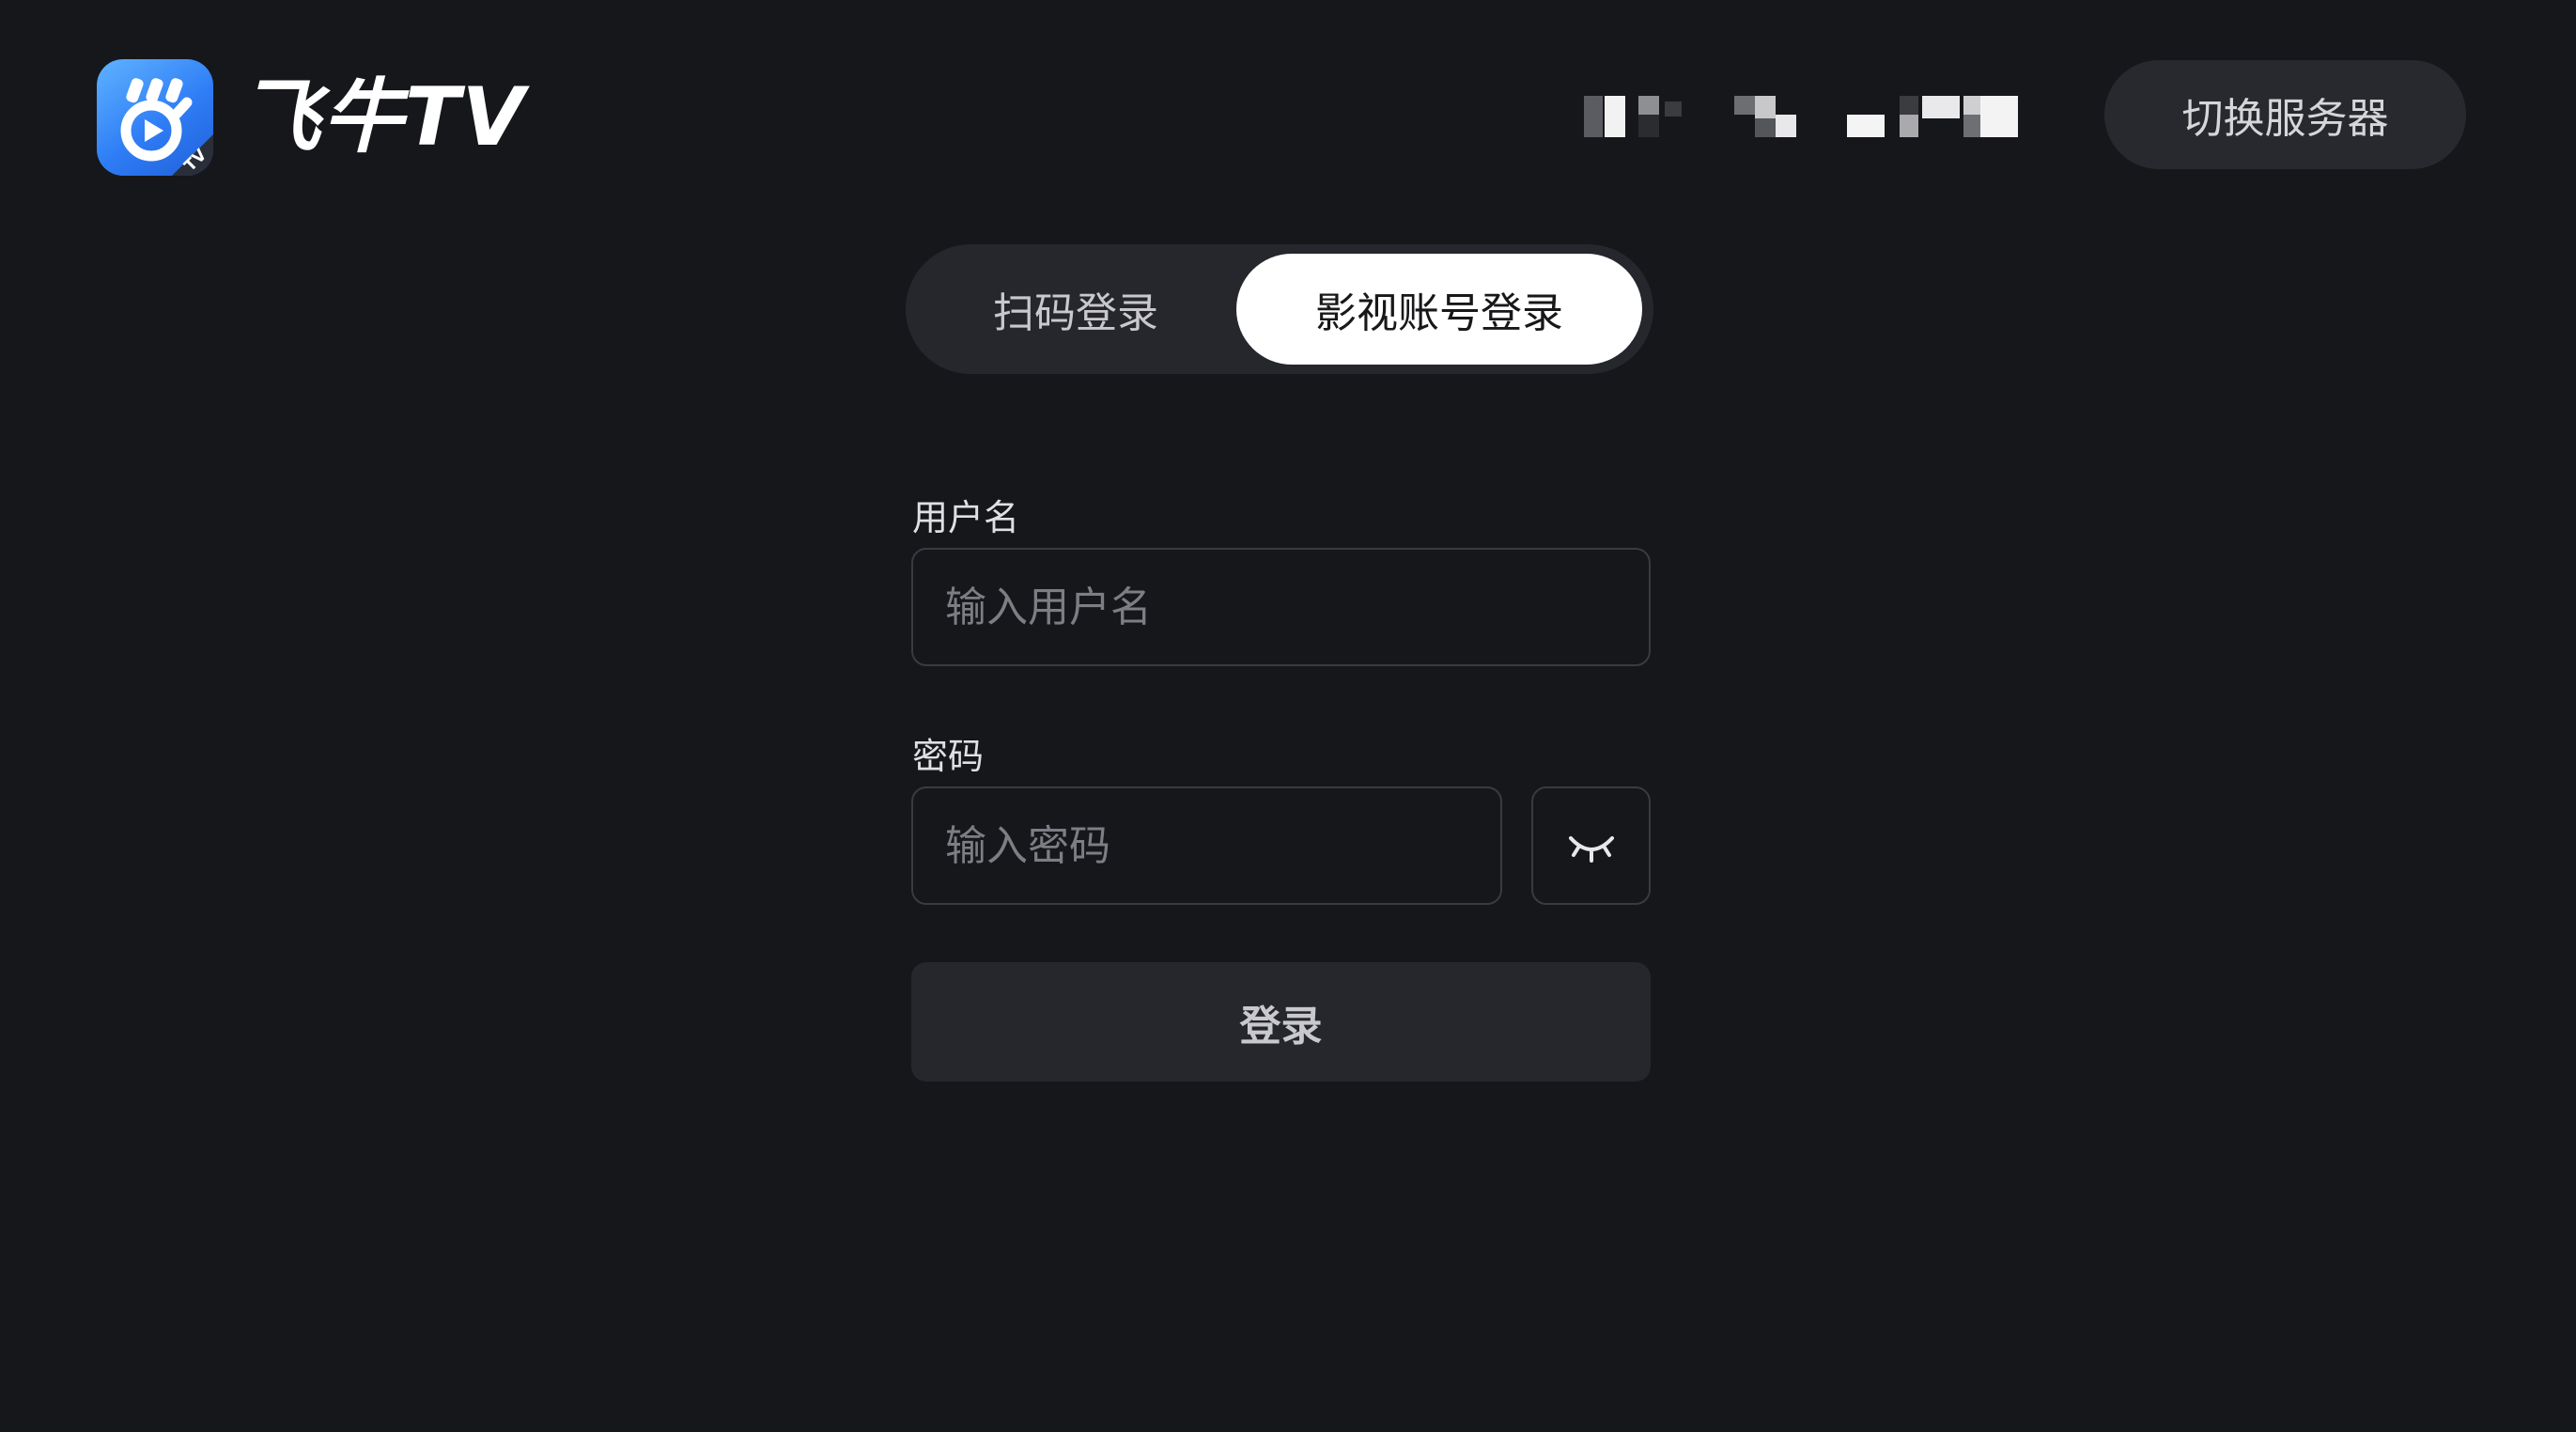 This screenshot has width=2576, height=1432. I want to click on brand: TV 飞牛TV, so click(312, 117).